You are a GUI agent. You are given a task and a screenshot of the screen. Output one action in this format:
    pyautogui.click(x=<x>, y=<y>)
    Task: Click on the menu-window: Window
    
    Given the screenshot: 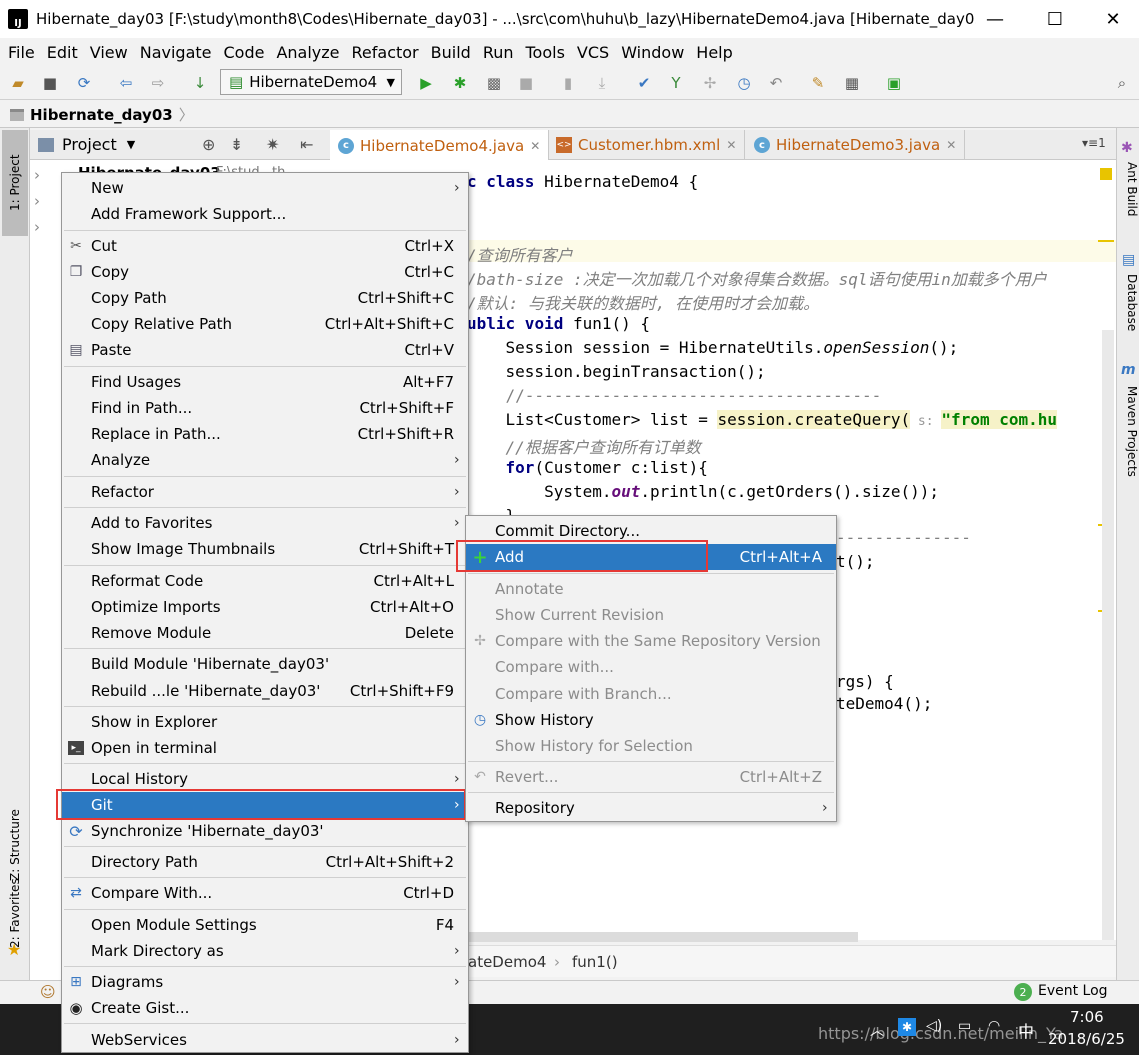 What is the action you would take?
    pyautogui.click(x=652, y=52)
    